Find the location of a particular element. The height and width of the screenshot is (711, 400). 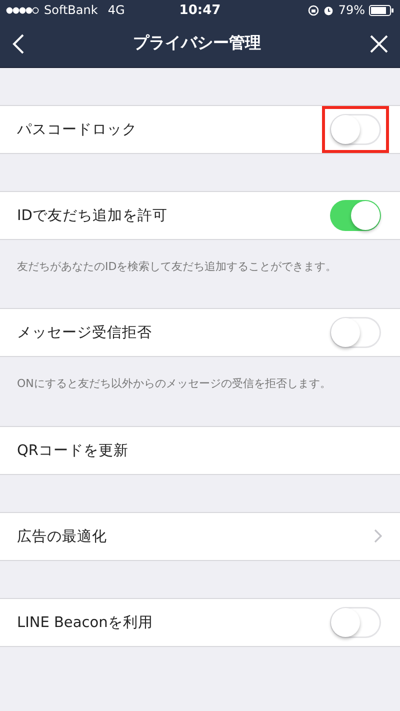

page-title: プライバシー管理 is located at coordinates (197, 43).